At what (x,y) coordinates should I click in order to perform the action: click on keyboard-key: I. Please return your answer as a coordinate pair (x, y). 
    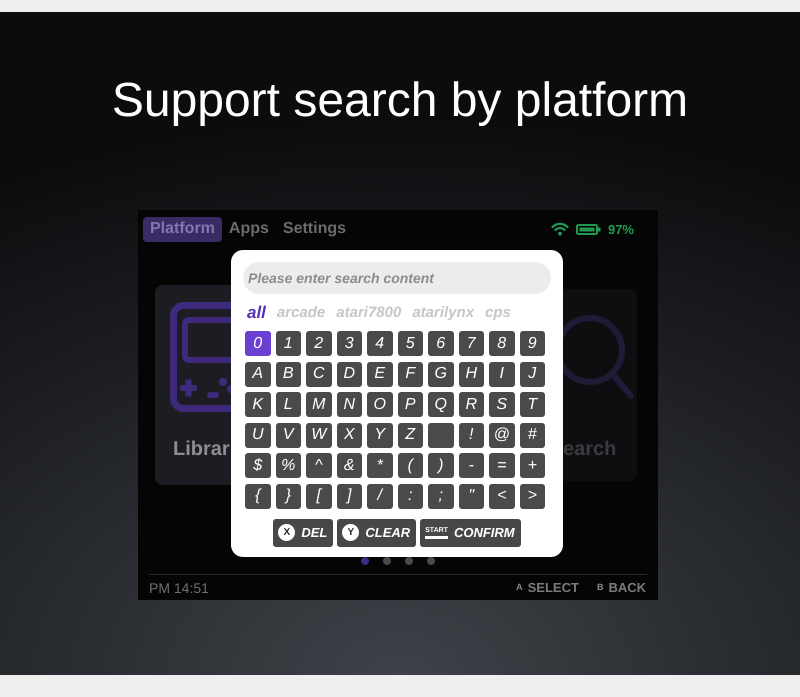
    Looking at the image, I should click on (501, 374).